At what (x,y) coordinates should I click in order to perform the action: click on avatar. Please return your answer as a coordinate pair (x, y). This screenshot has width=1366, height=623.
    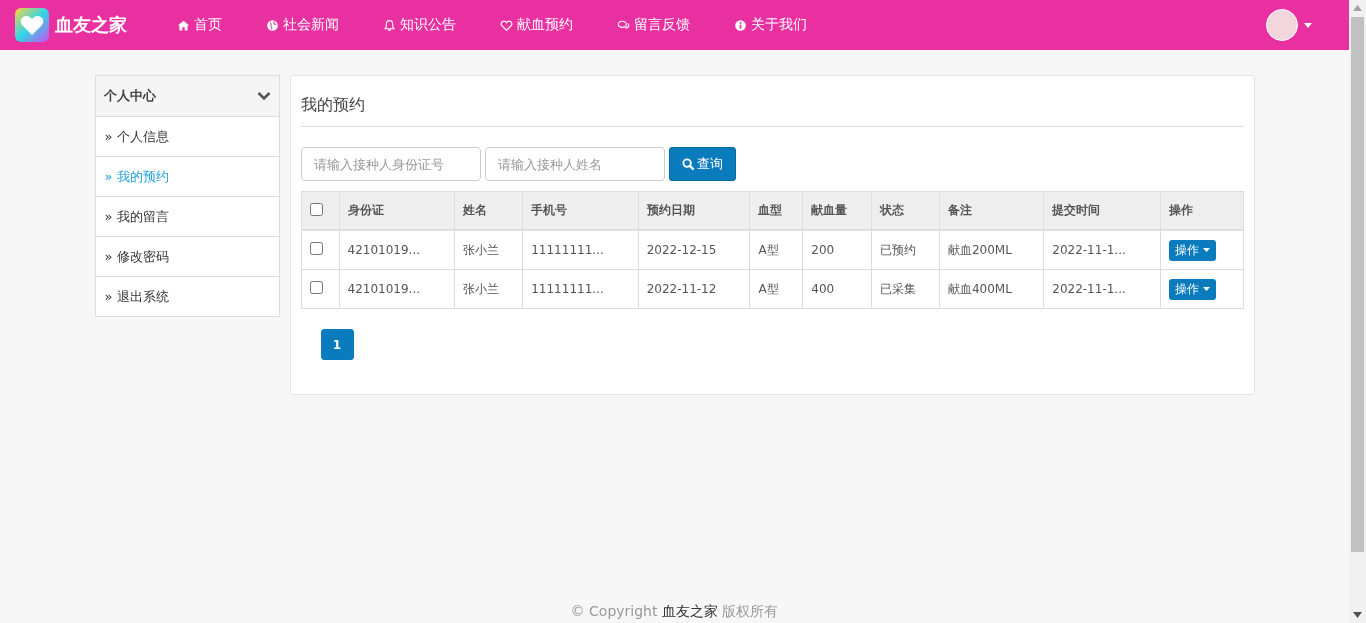
    Looking at the image, I should click on (1282, 25).